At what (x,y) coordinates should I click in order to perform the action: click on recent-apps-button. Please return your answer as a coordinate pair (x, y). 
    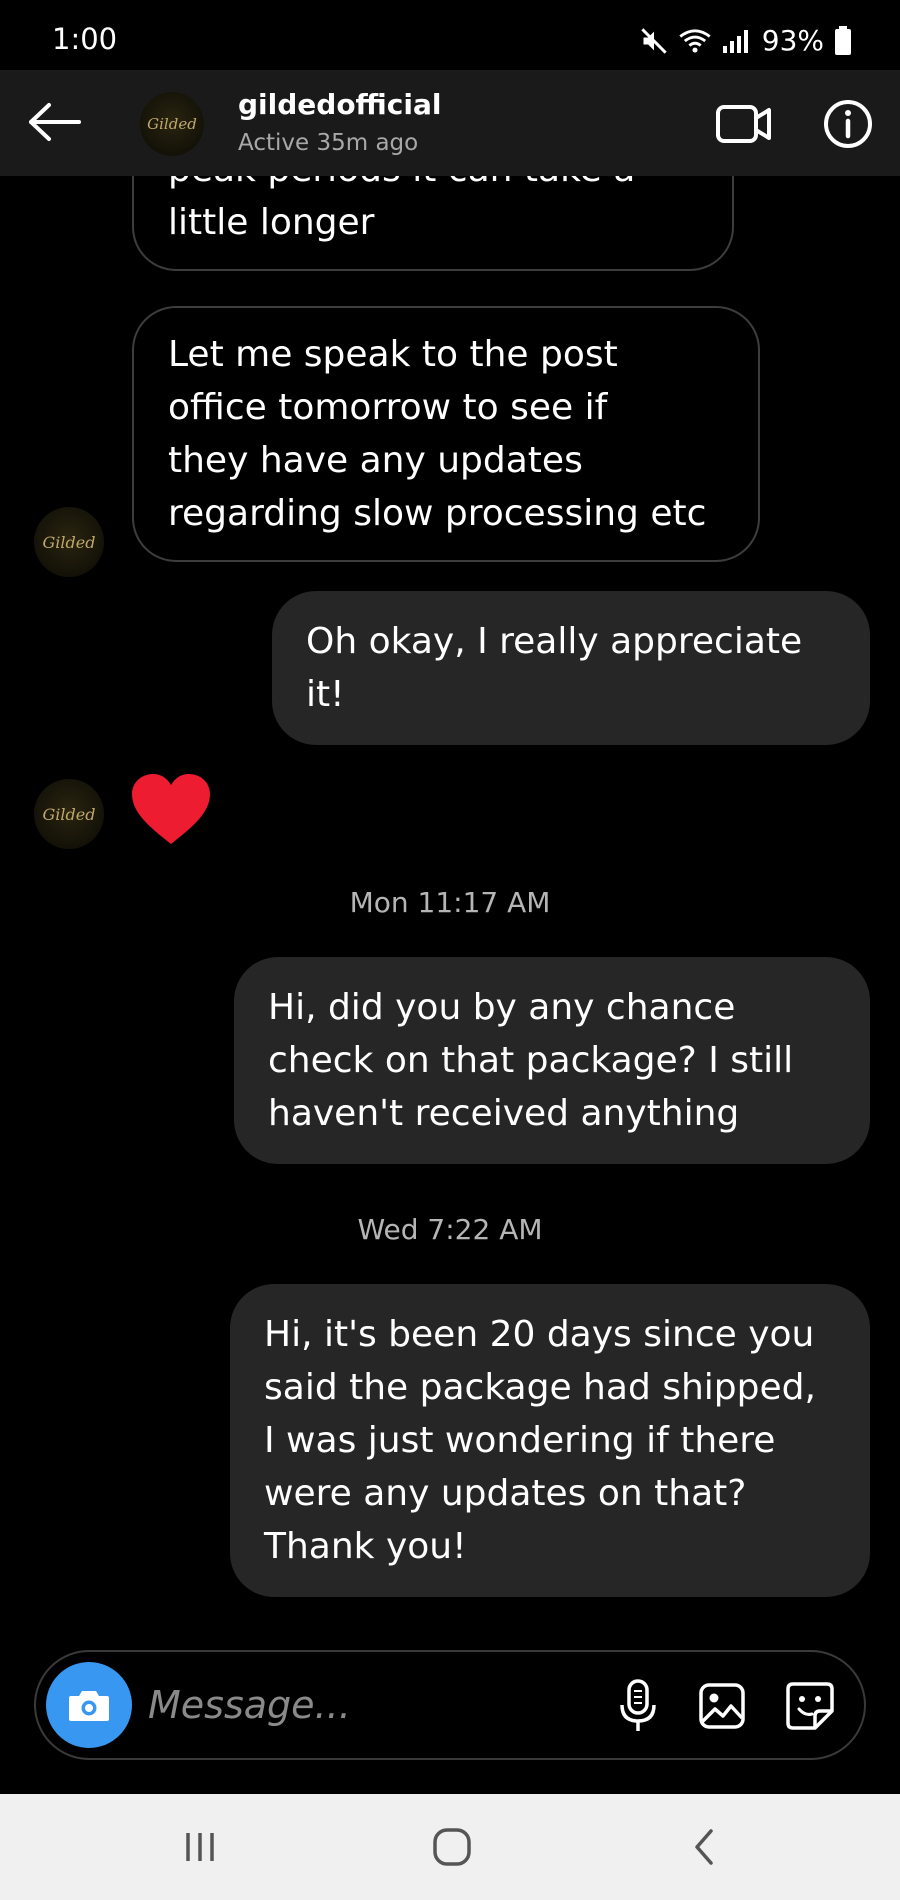
    Looking at the image, I should click on (200, 1847).